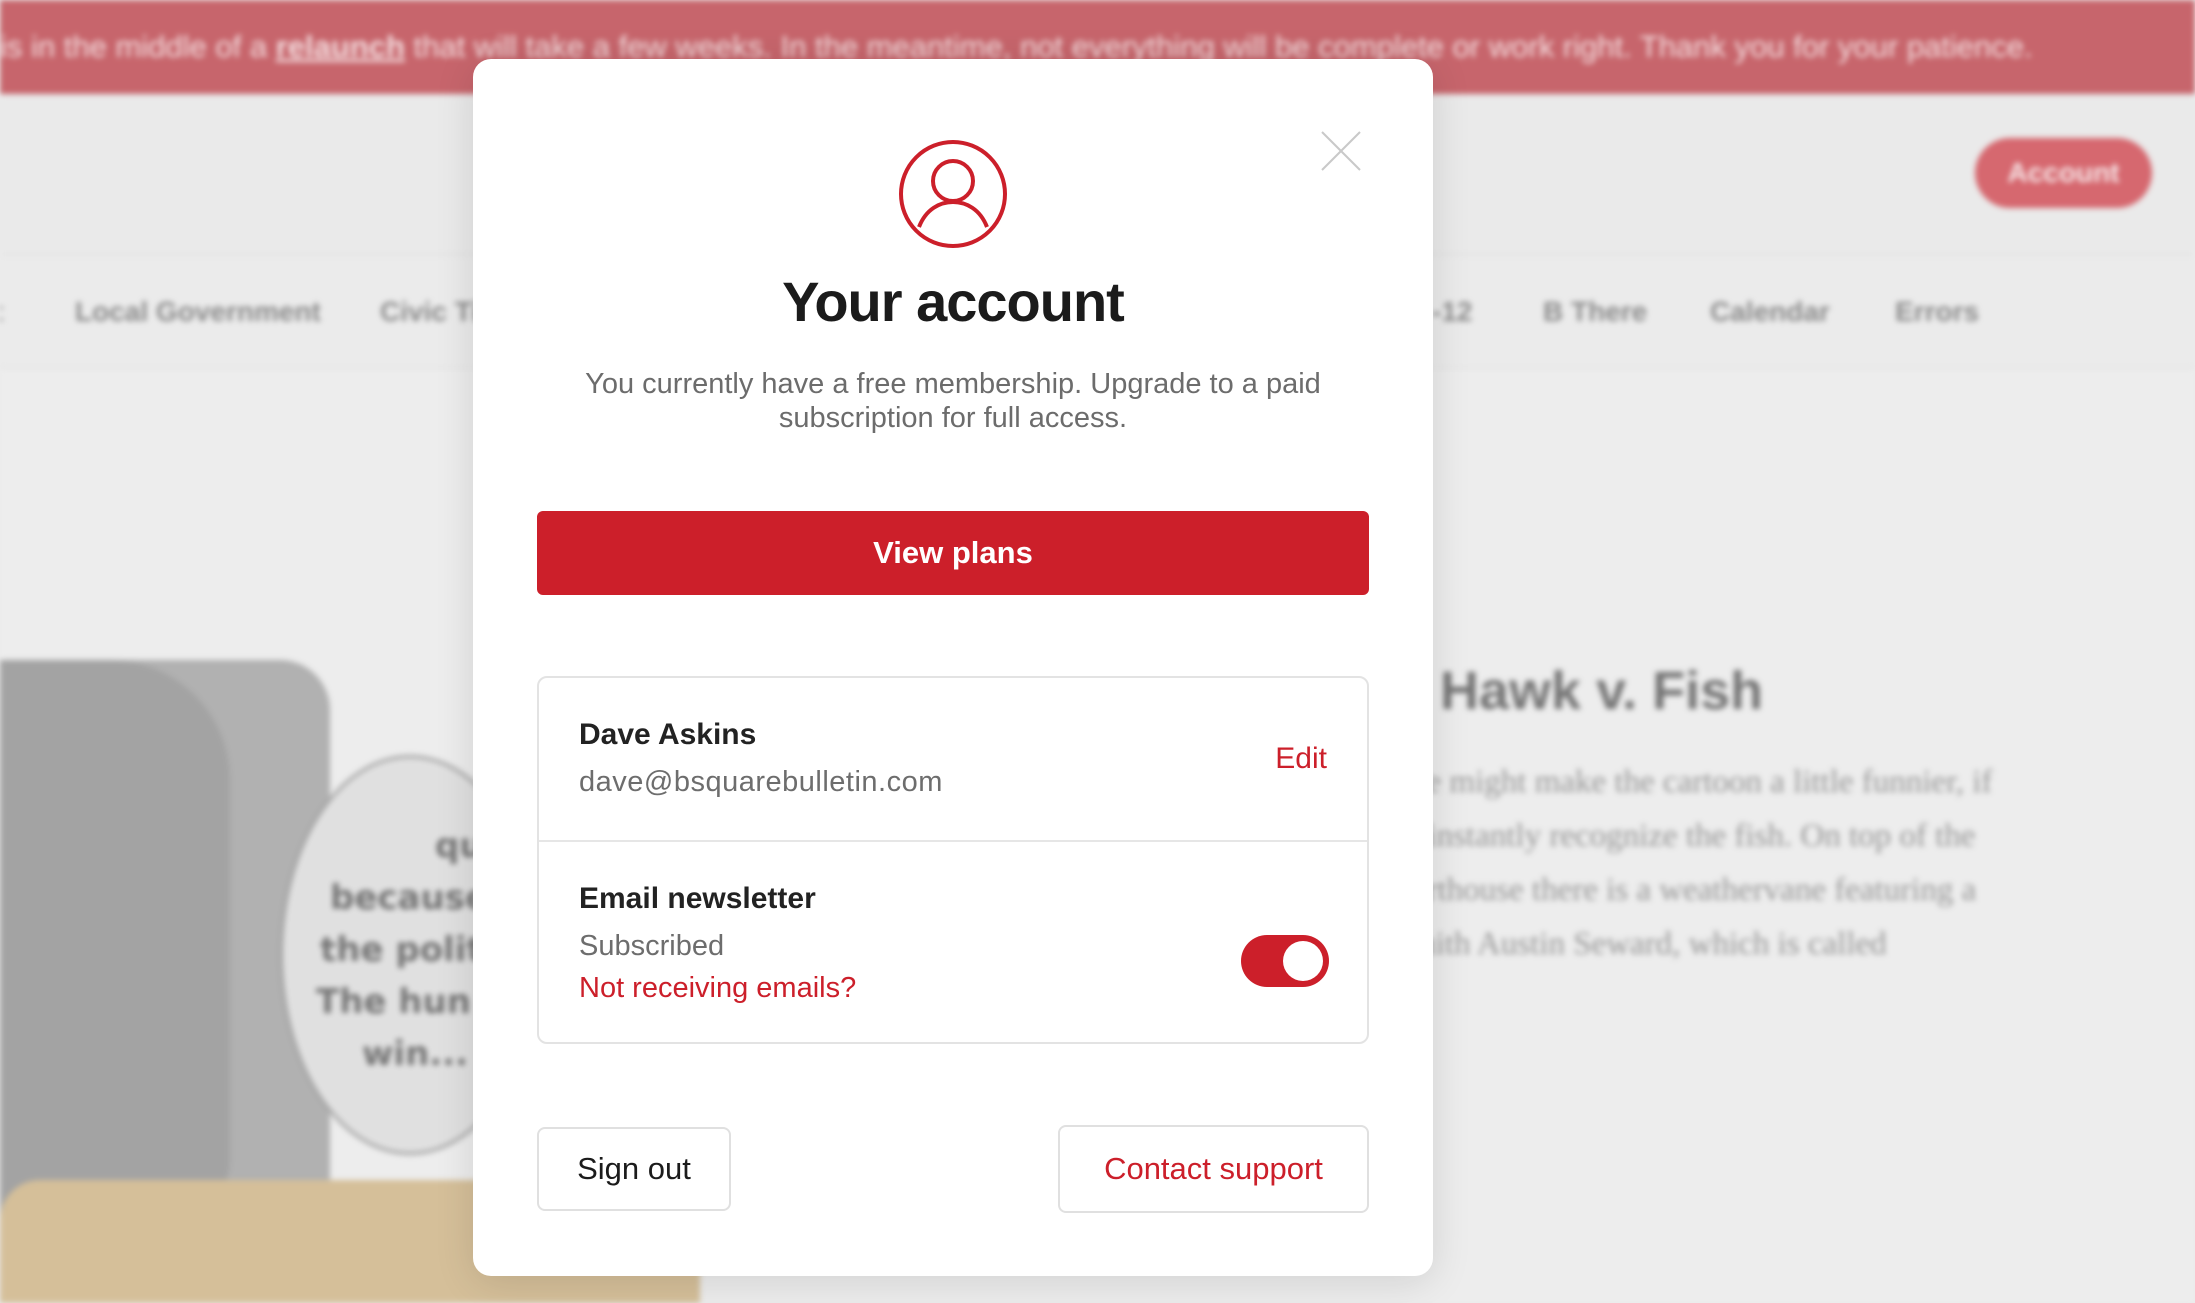  I want to click on sign-out-button: Sign out, so click(634, 1169).